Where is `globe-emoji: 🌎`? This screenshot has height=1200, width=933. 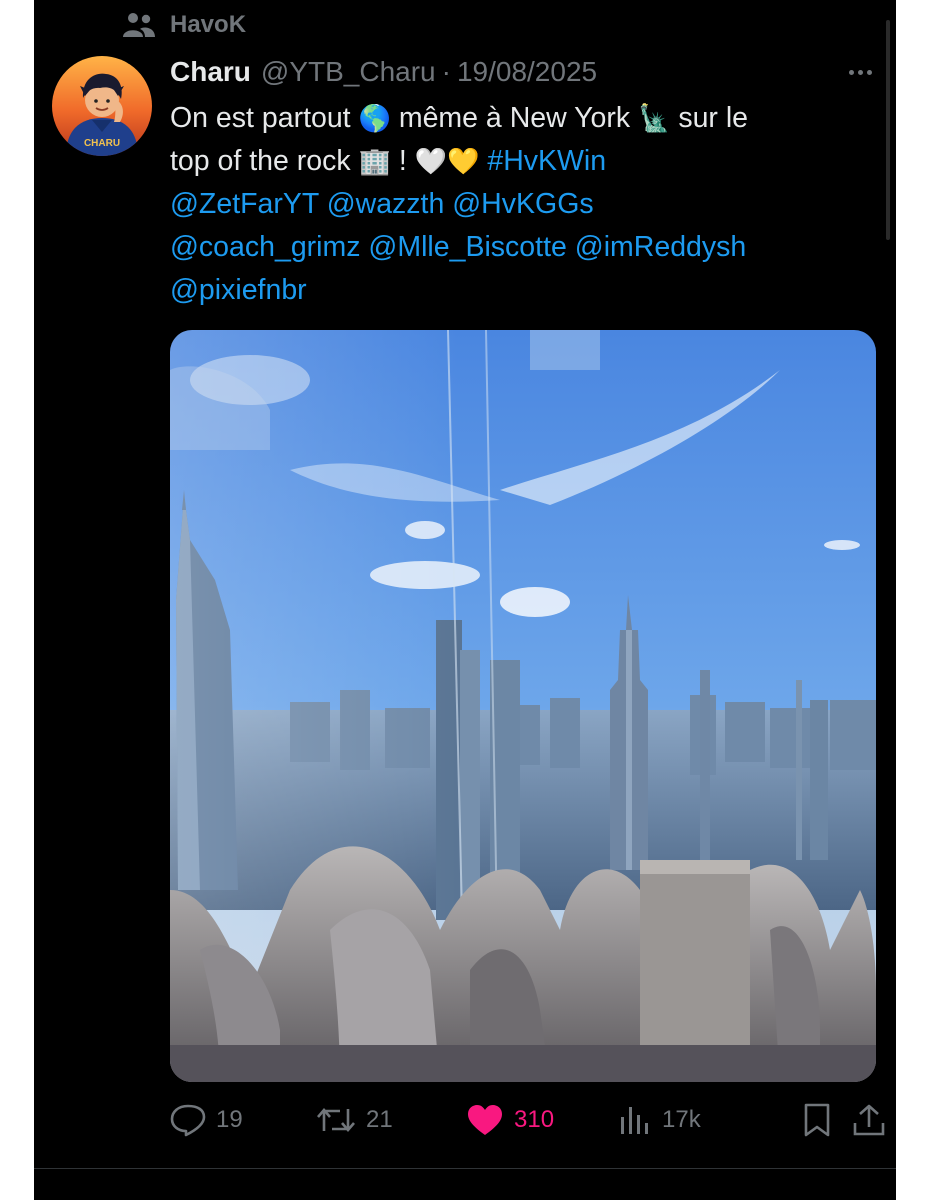 globe-emoji: 🌎 is located at coordinates (374, 118).